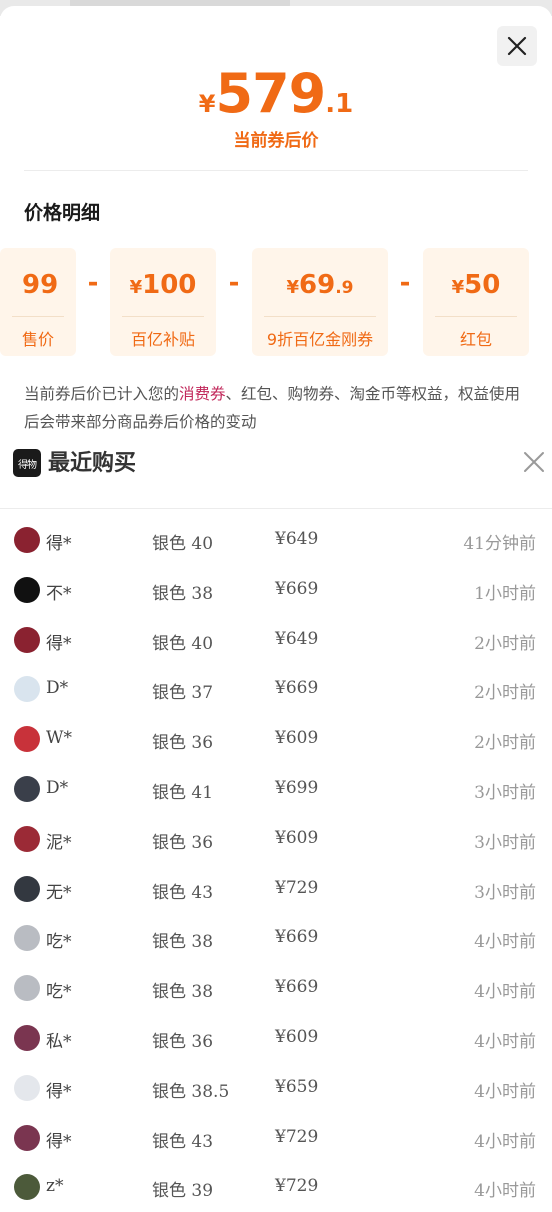 This screenshot has width=552, height=1212. What do you see at coordinates (38, 339) in the screenshot?
I see `card-label: 售价` at bounding box center [38, 339].